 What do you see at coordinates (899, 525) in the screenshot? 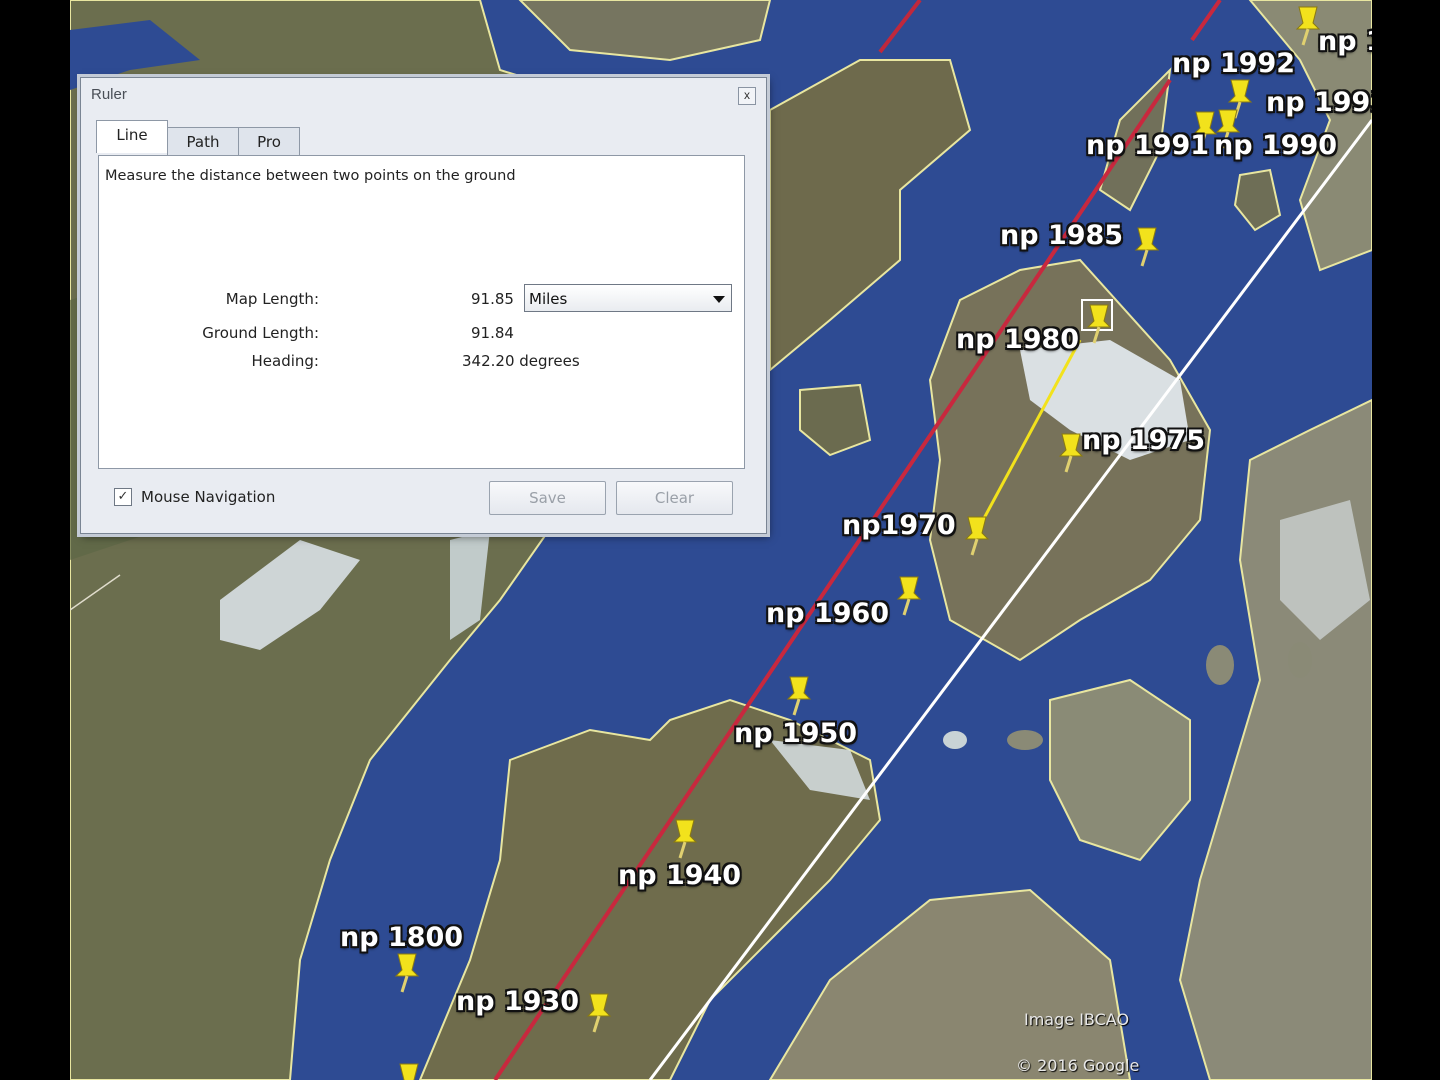
I see `placemark-label: np1970` at bounding box center [899, 525].